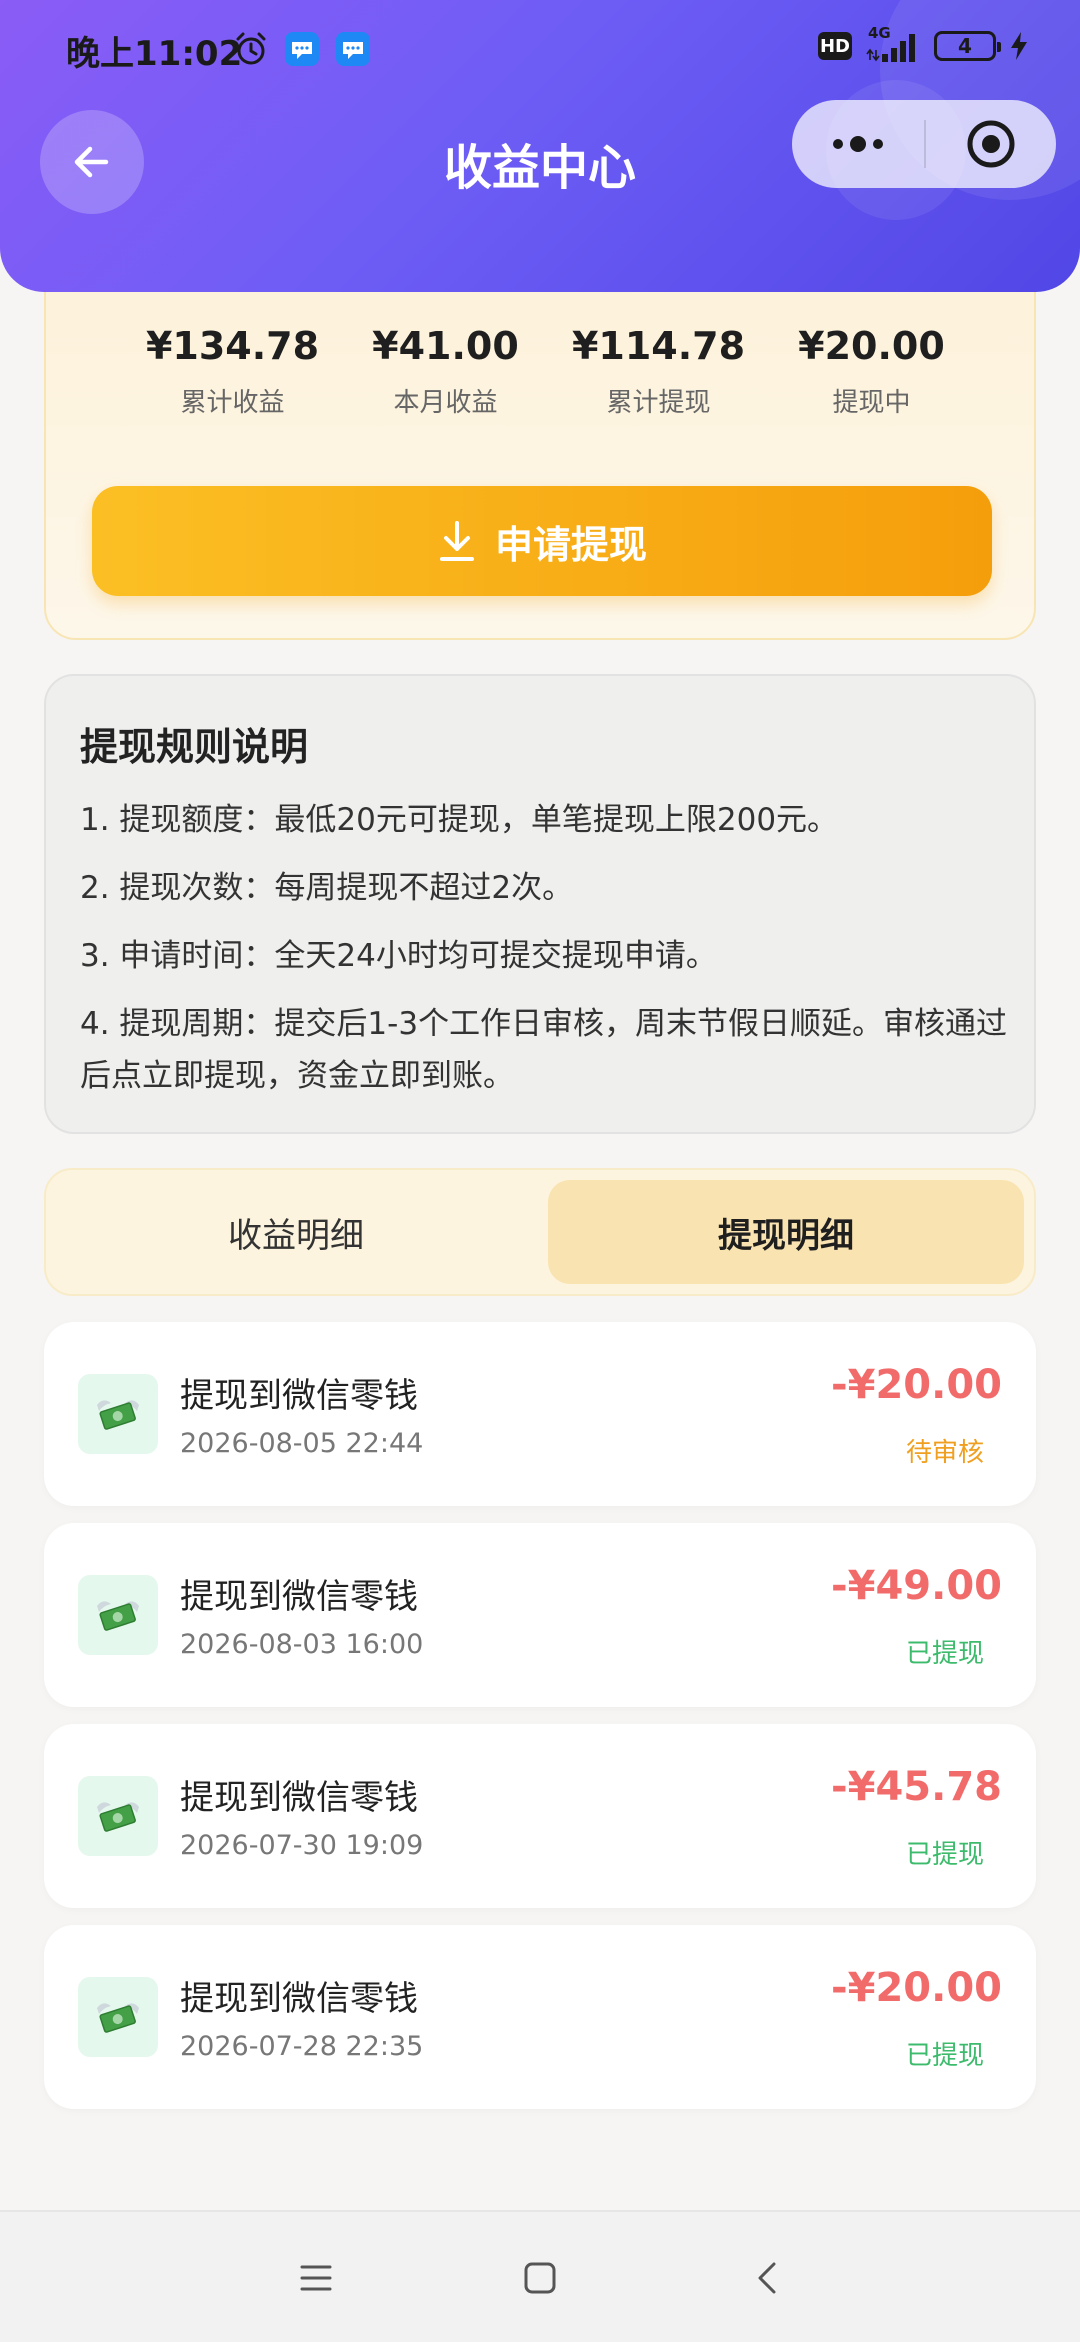 The height and width of the screenshot is (2342, 1080). I want to click on battery-level: 4, so click(965, 46).